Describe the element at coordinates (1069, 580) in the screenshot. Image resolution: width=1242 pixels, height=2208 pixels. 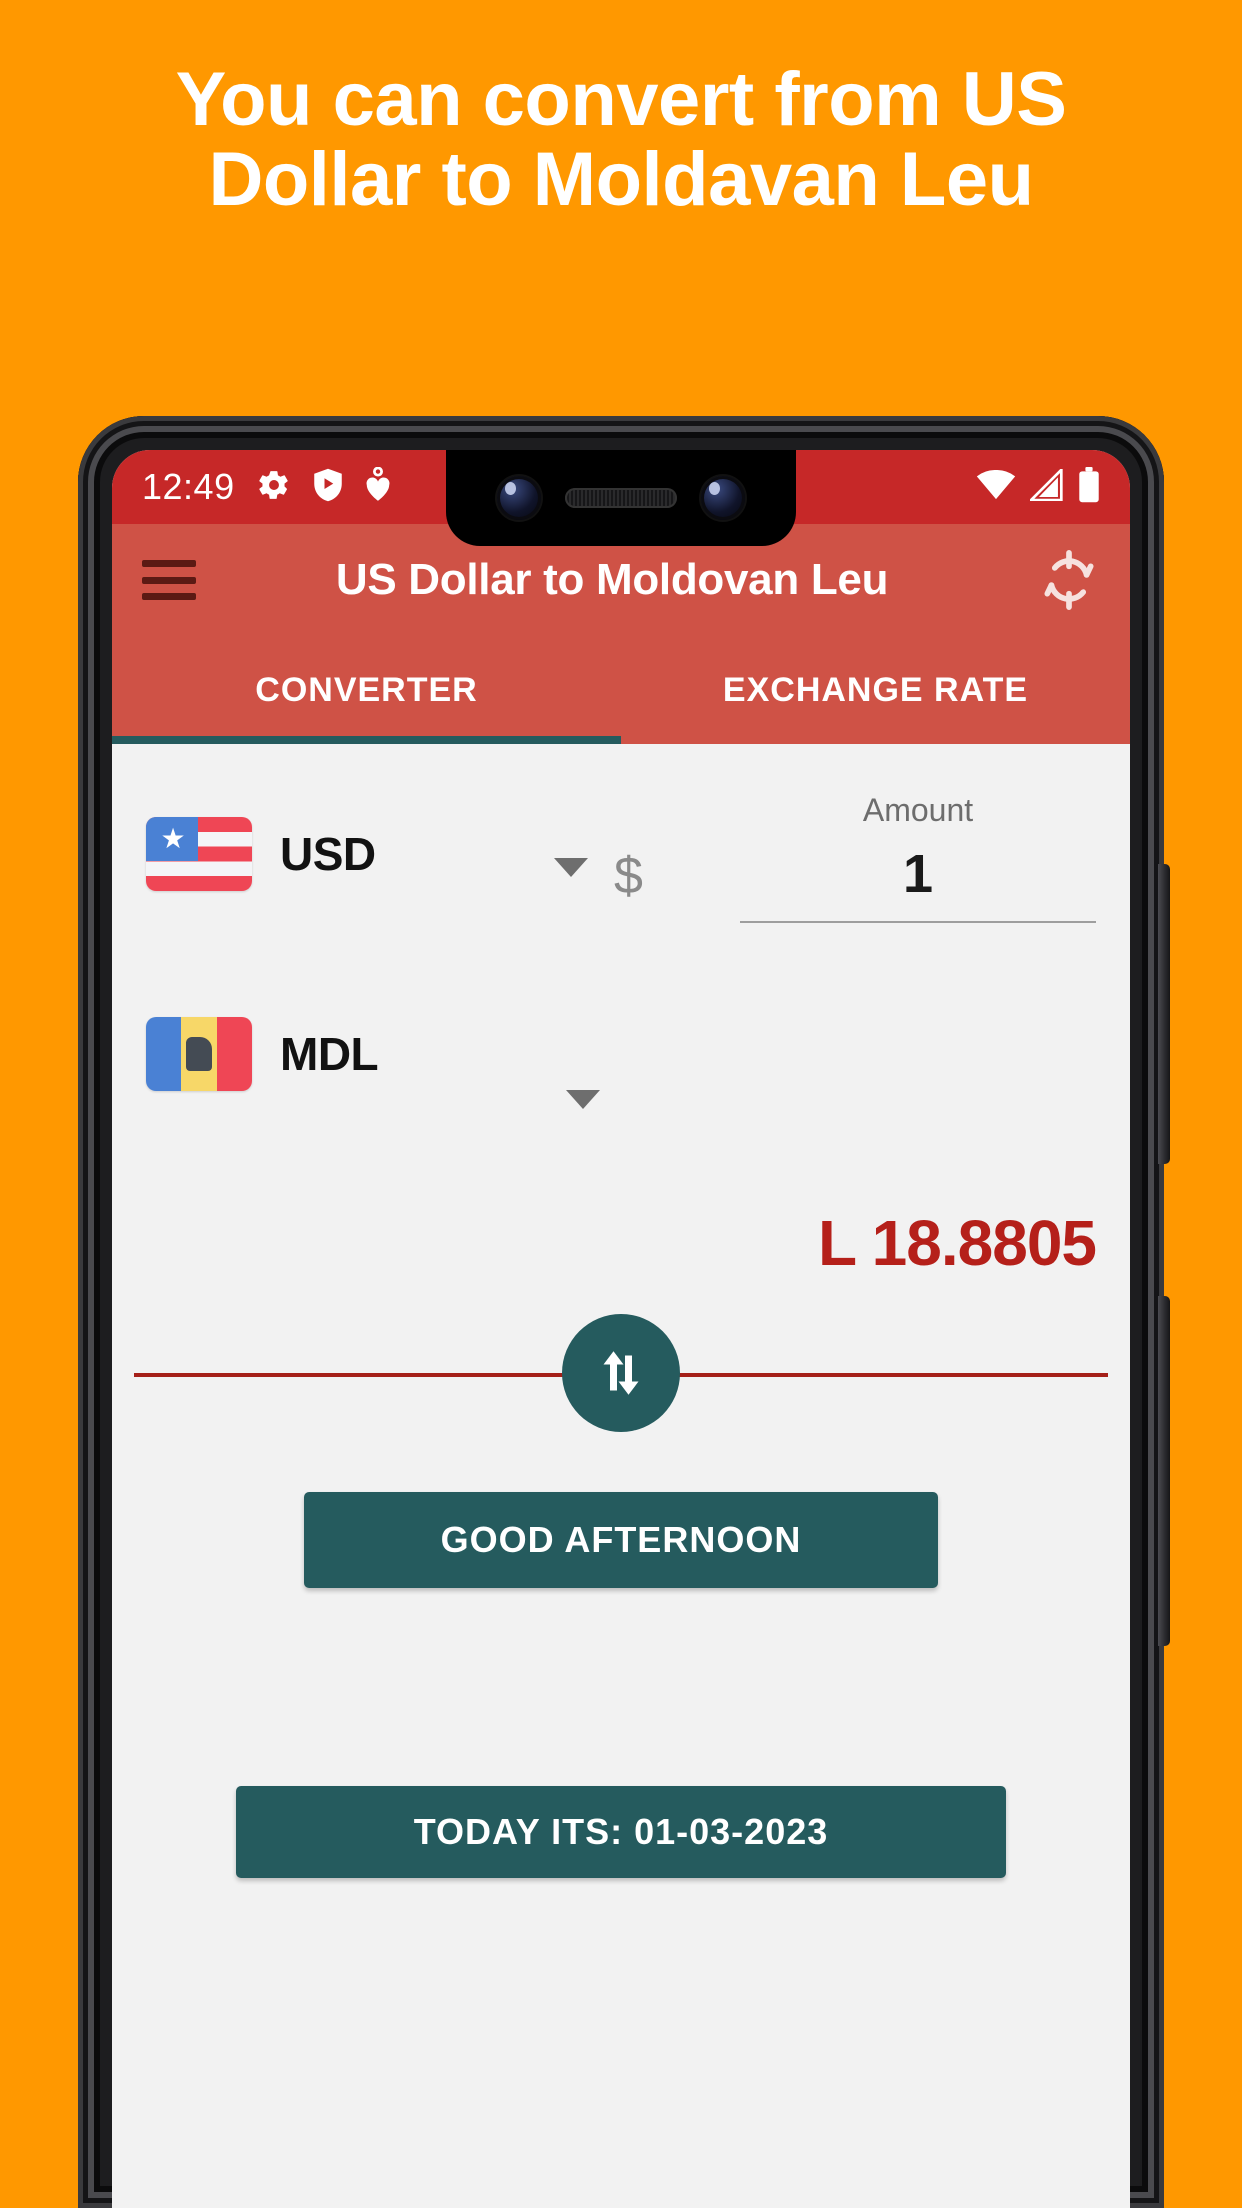
I see `refresh-sync-icon` at that location.